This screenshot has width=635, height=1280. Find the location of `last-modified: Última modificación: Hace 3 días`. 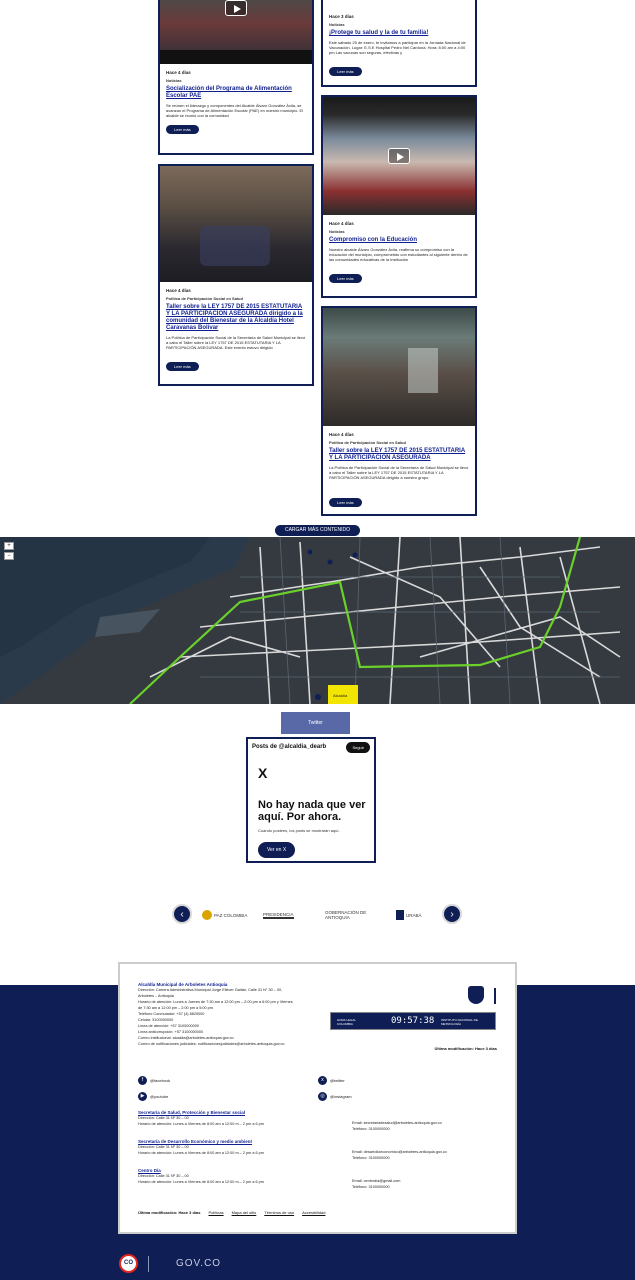

last-modified: Última modificación: Hace 3 días is located at coordinates (465, 1048).